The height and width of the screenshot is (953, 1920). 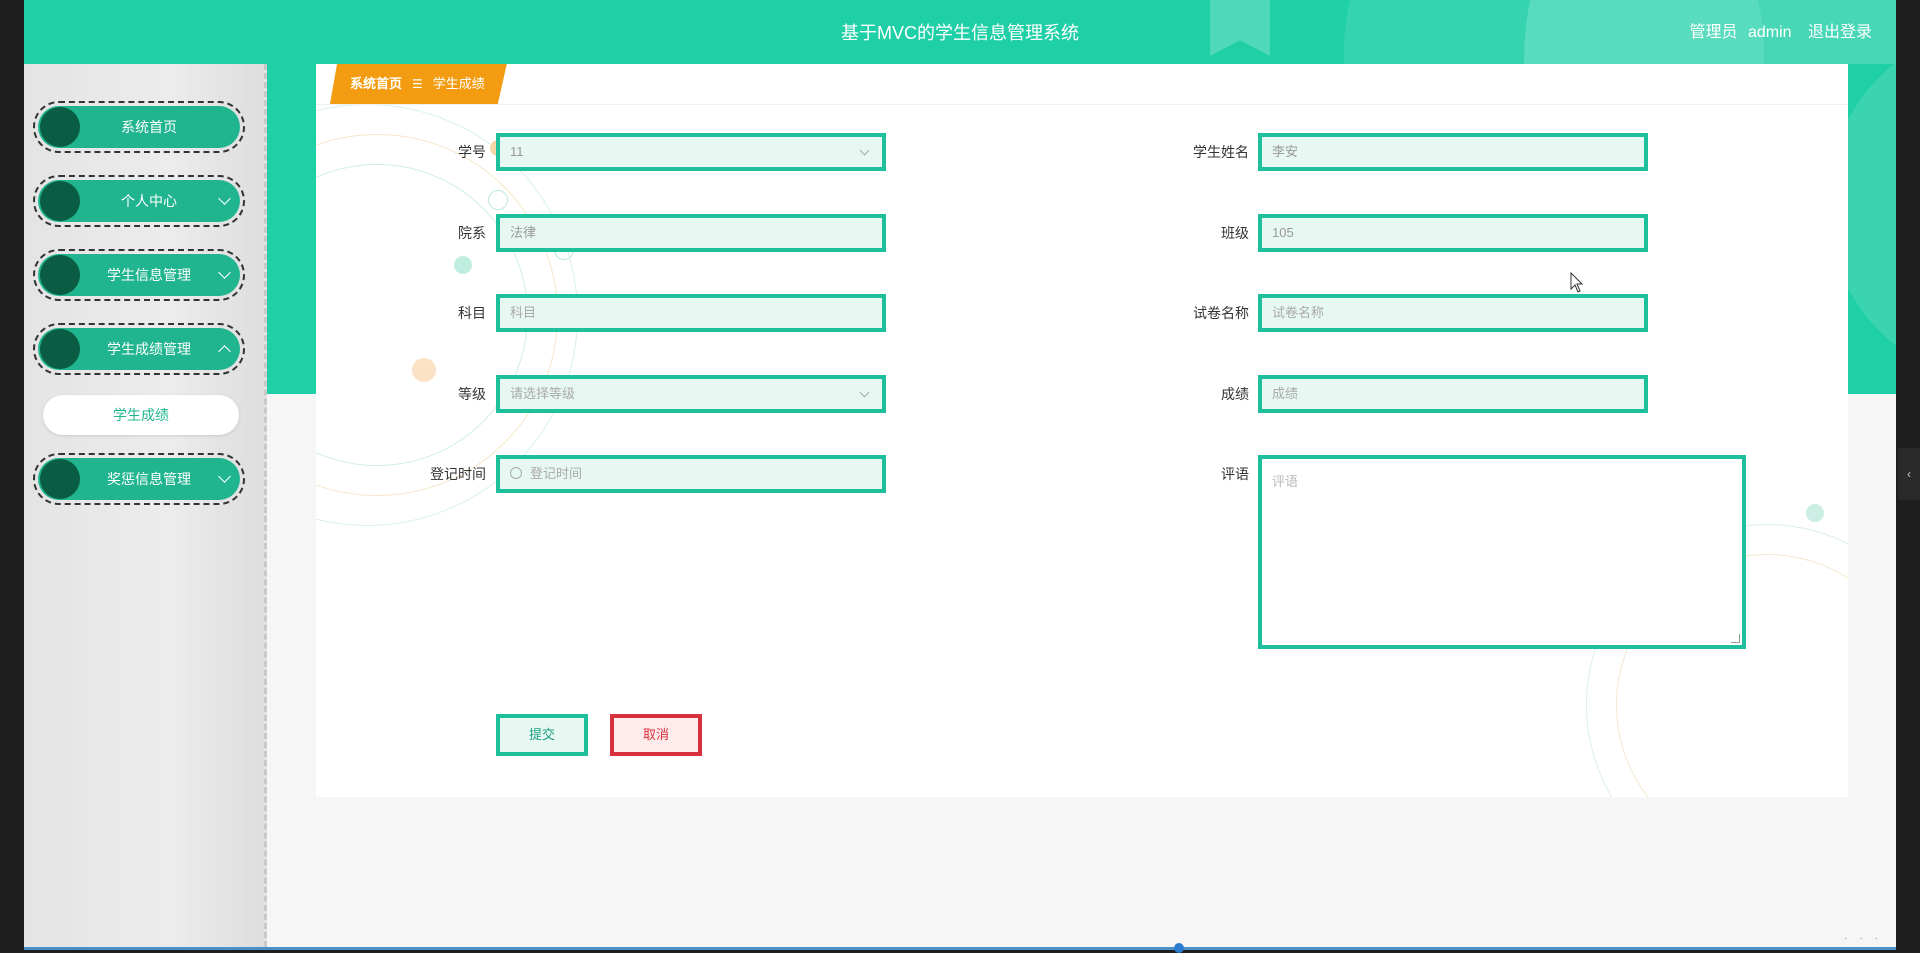 What do you see at coordinates (1285, 481) in the screenshot?
I see `comment-placeholder: 评语` at bounding box center [1285, 481].